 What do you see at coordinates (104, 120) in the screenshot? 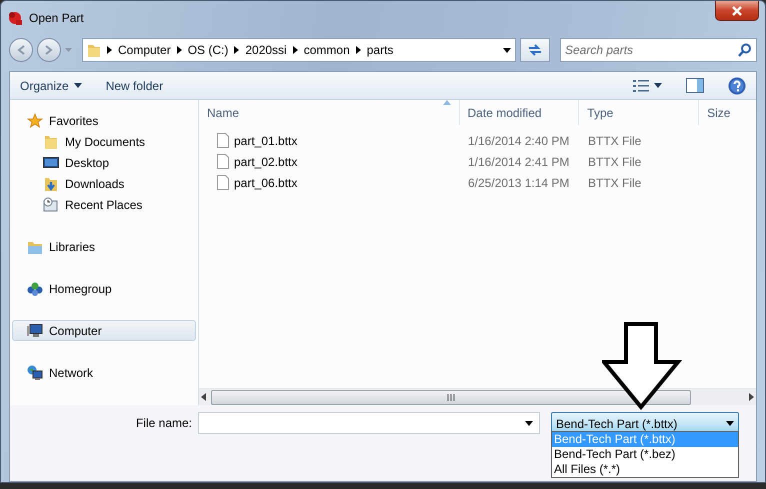
I see `sidebar-item: Favorites` at bounding box center [104, 120].